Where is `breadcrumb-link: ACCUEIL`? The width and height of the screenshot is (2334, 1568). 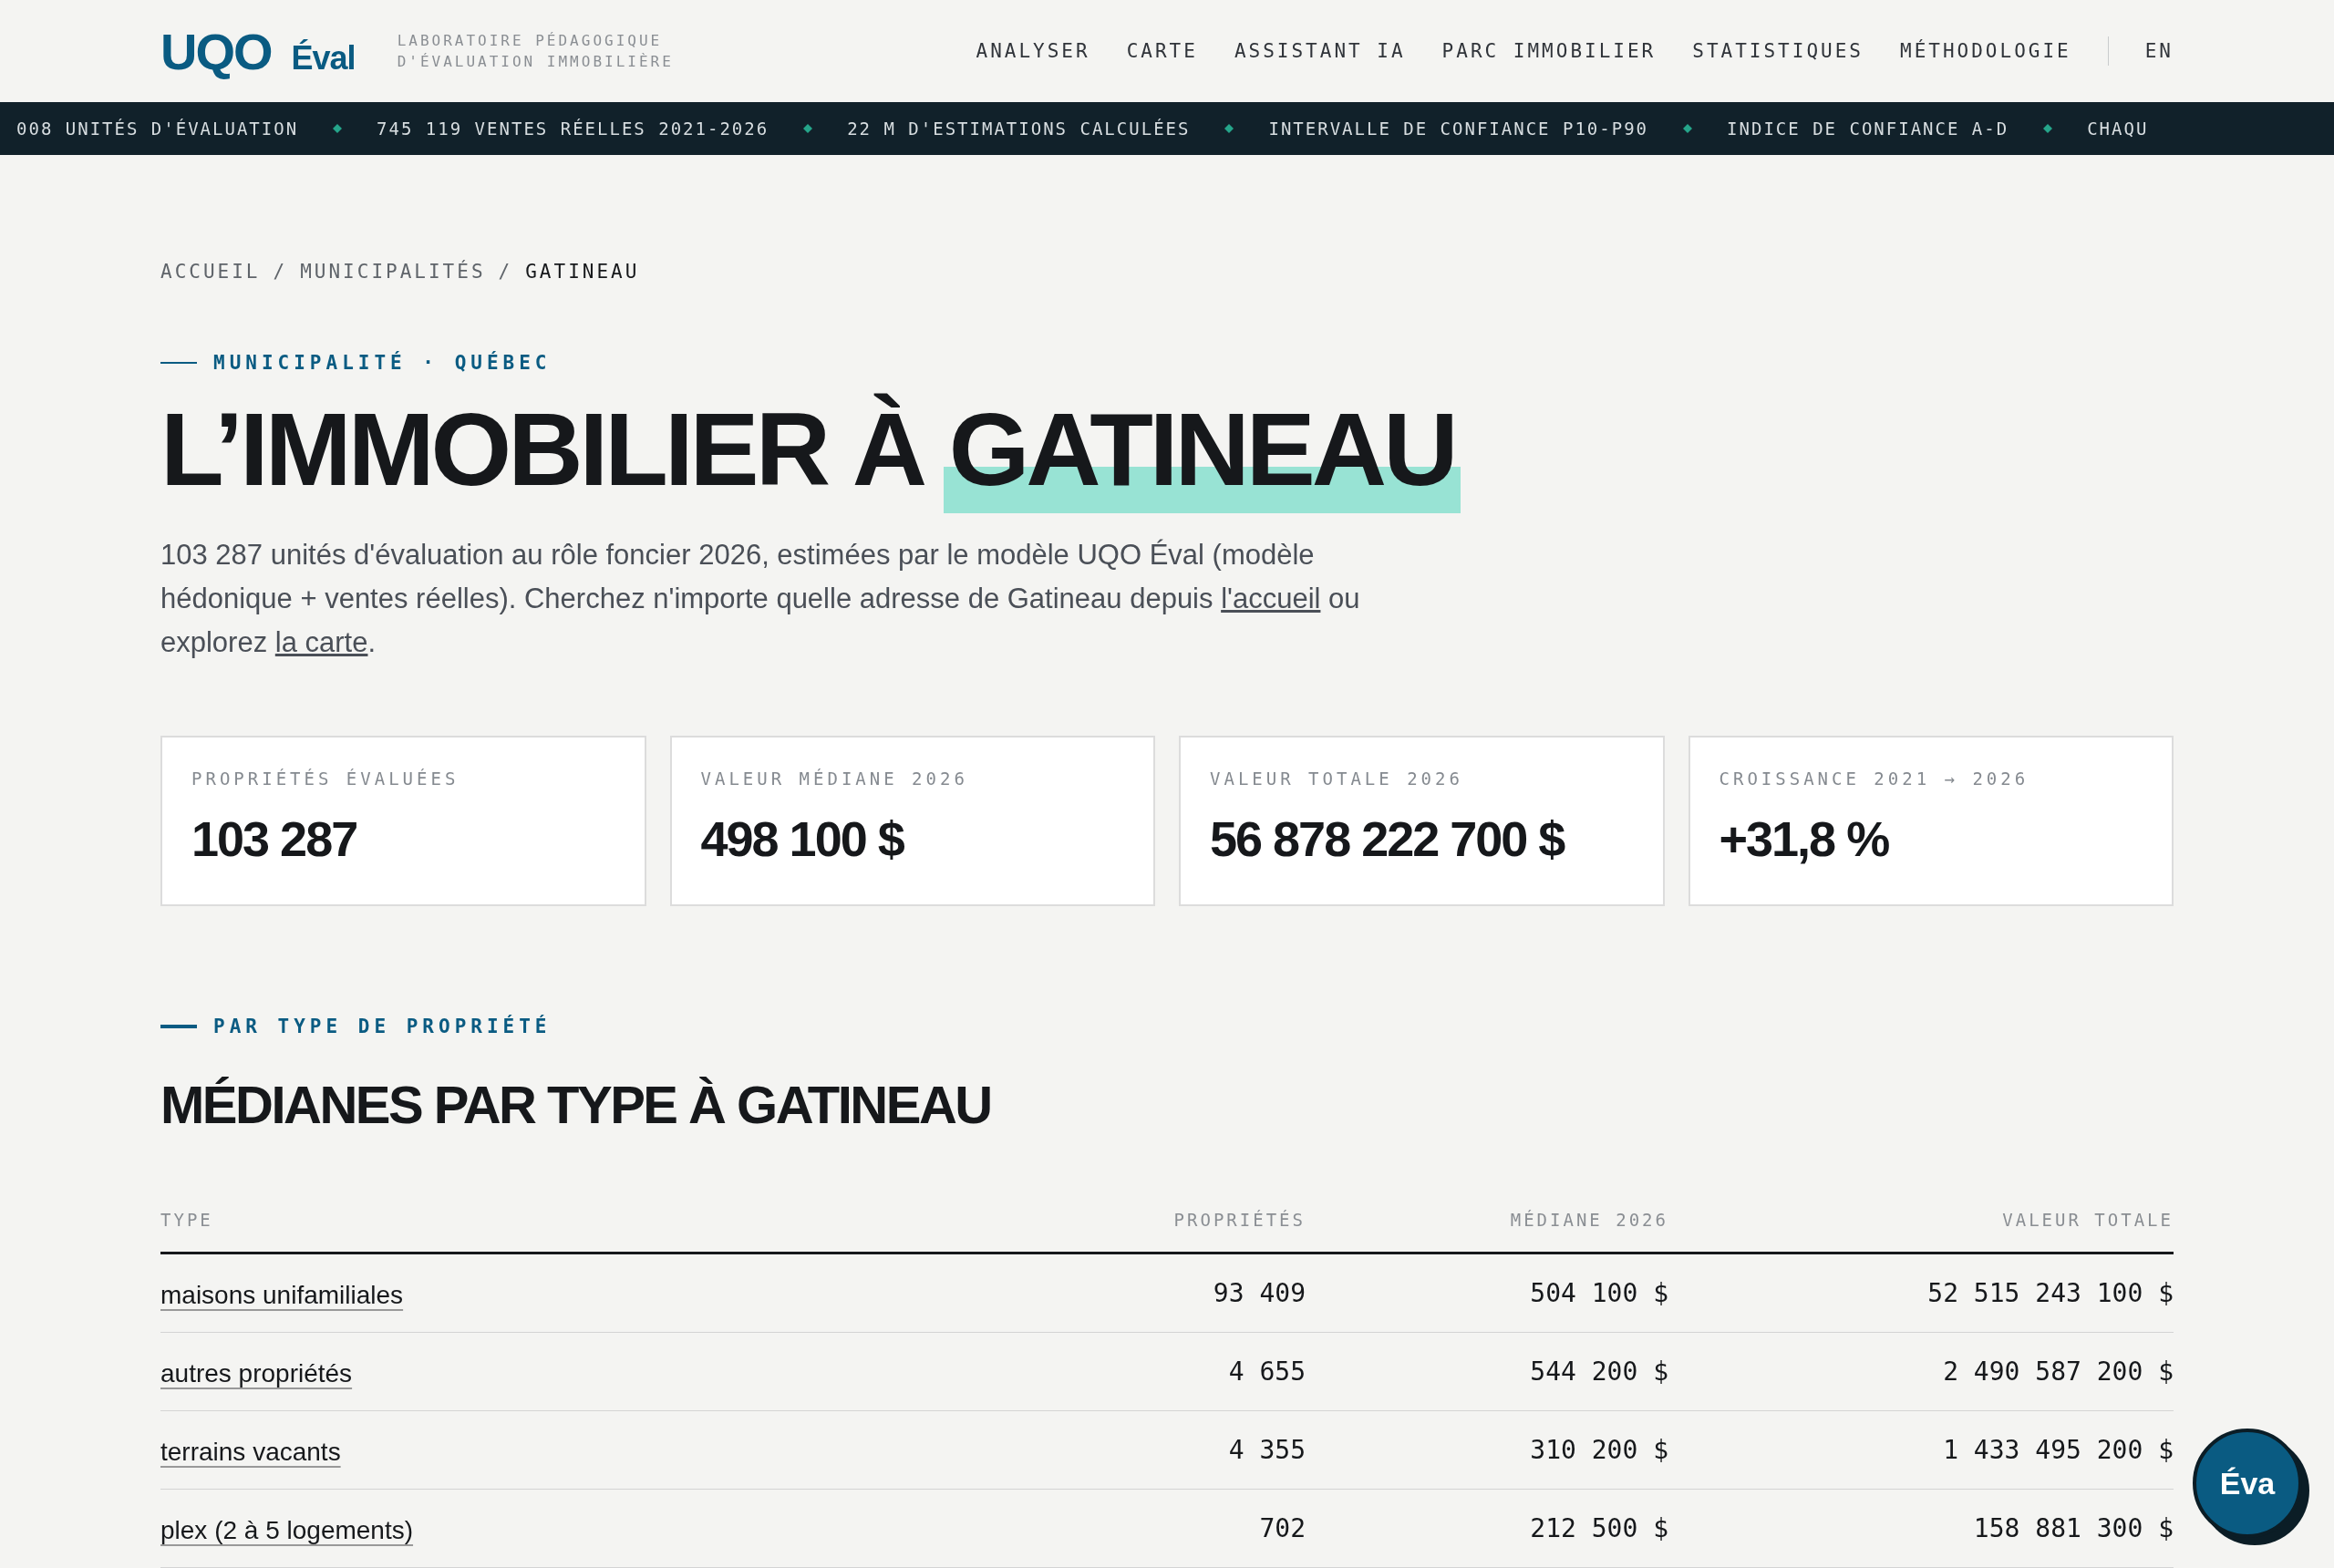
breadcrumb-link: ACCUEIL is located at coordinates (210, 272).